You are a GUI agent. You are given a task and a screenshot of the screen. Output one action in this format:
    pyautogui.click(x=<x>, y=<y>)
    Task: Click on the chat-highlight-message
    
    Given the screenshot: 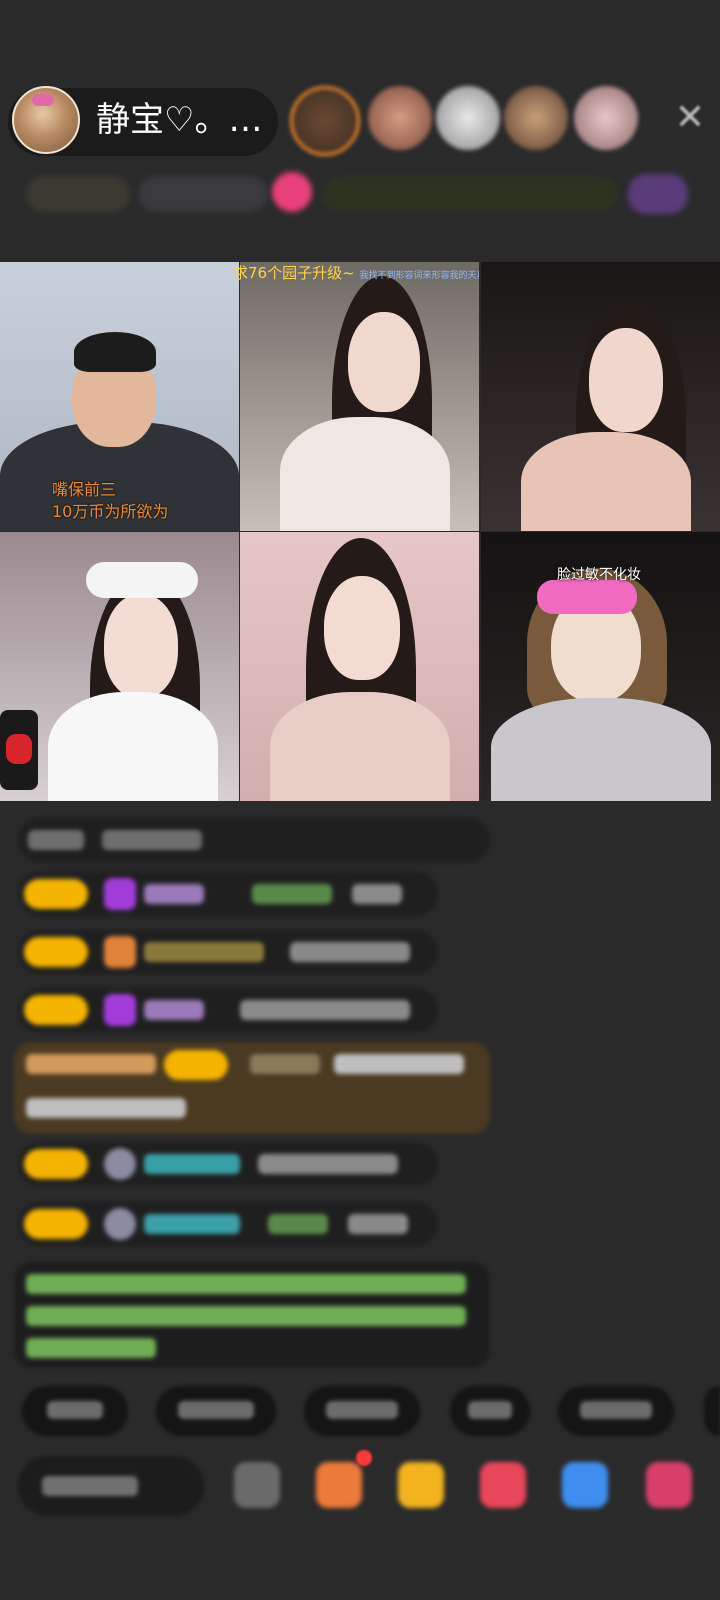 What is the action you would take?
    pyautogui.click(x=252, y=1088)
    